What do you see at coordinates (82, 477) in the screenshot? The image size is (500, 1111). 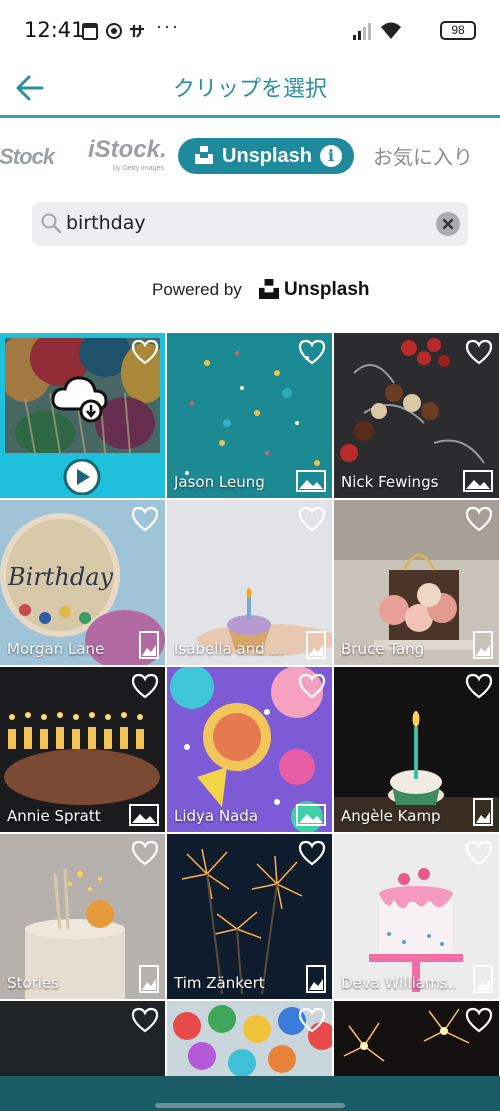 I see `play-icon` at bounding box center [82, 477].